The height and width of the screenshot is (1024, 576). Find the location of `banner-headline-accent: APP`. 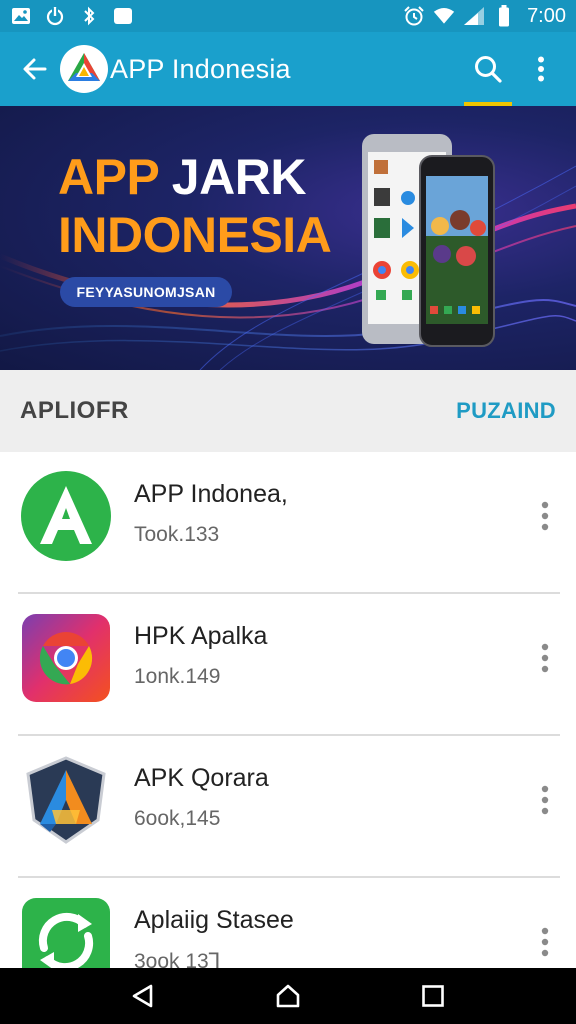

banner-headline-accent: APP is located at coordinates (108, 177).